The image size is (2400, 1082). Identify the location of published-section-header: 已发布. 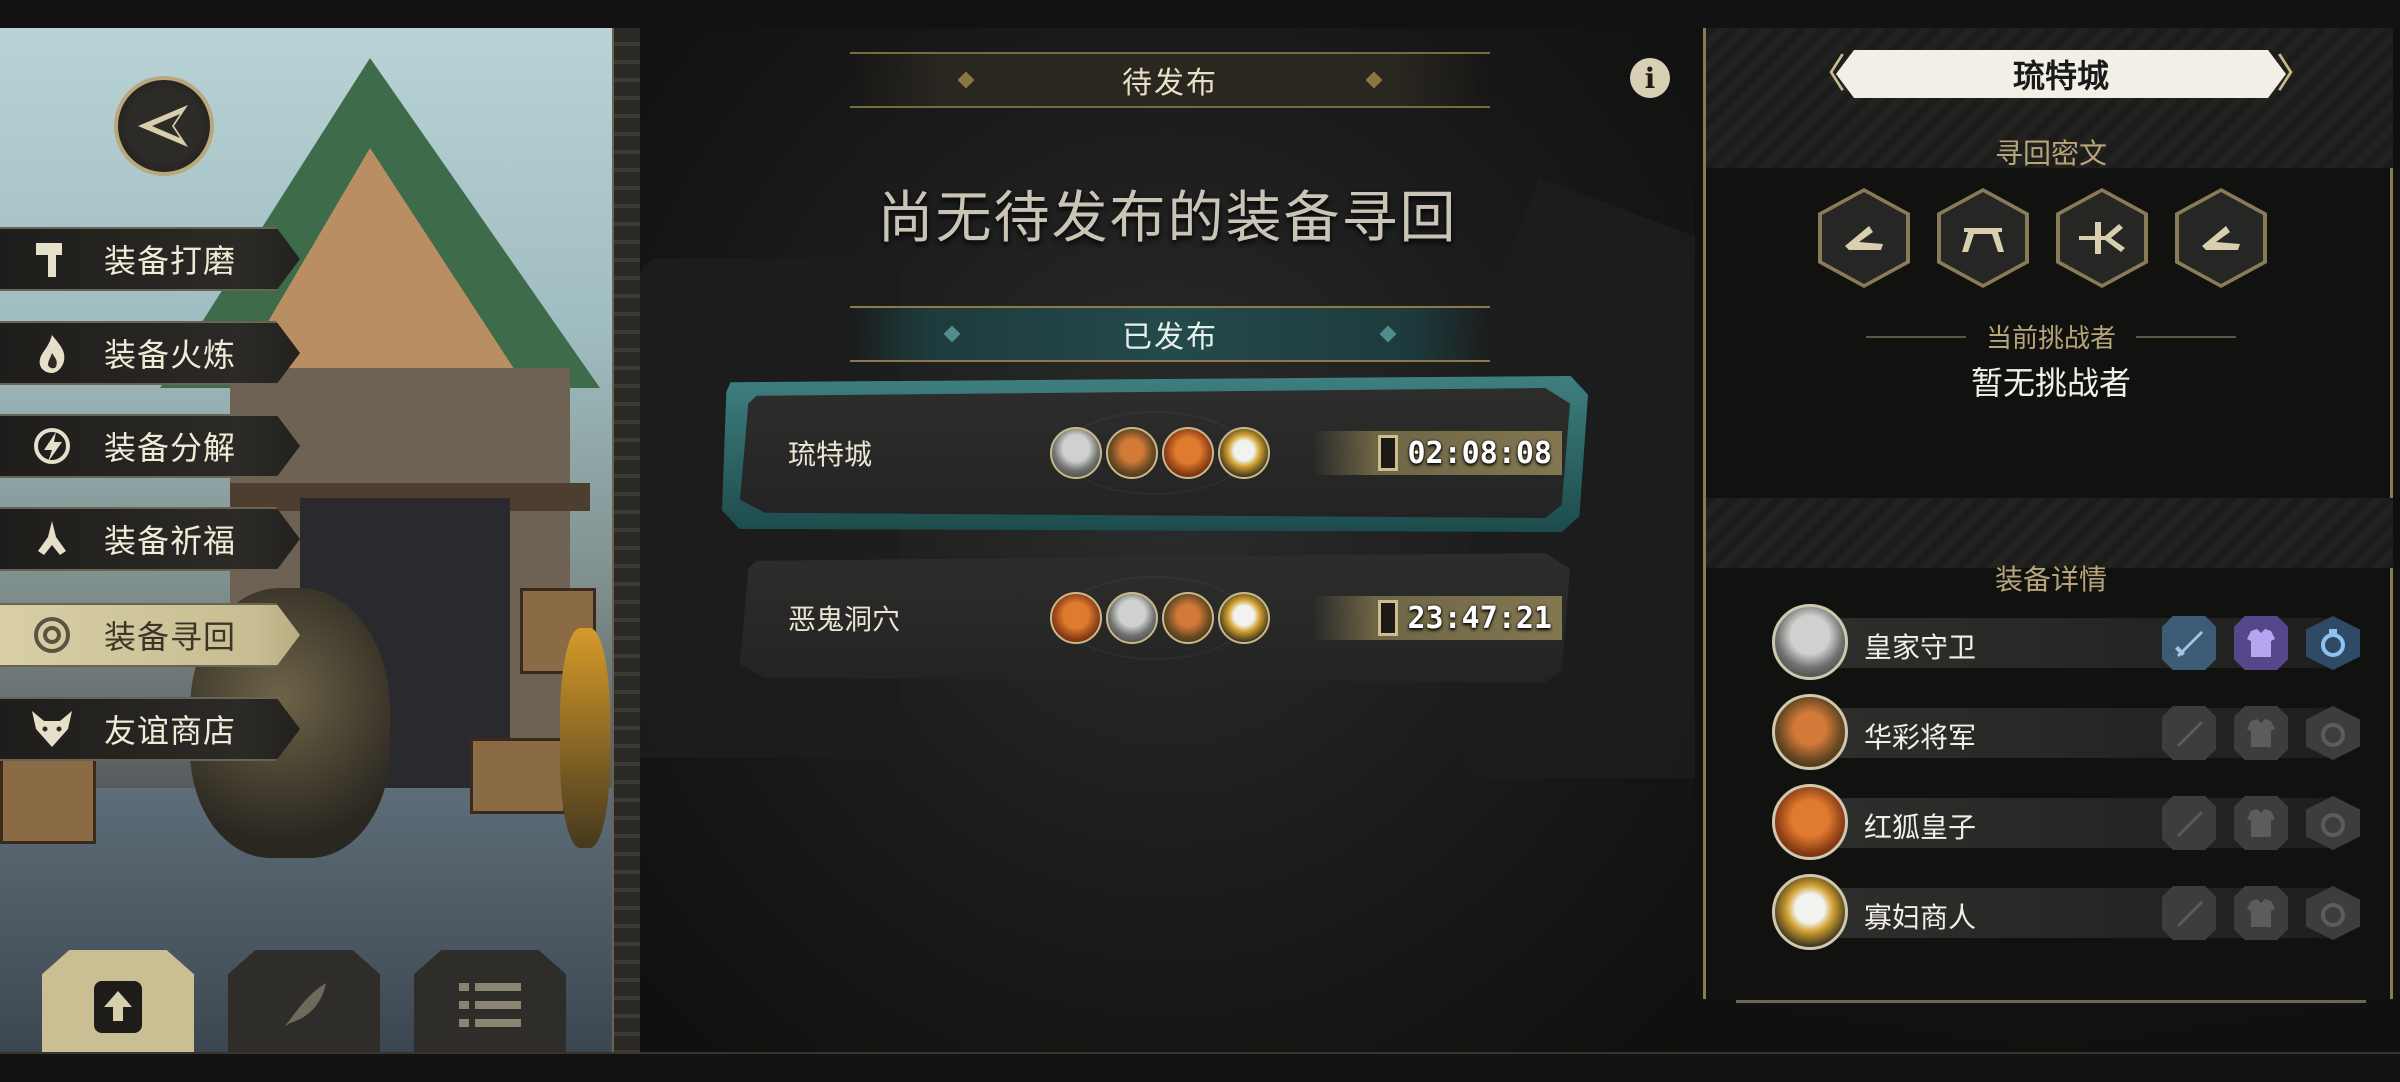
(1170, 334).